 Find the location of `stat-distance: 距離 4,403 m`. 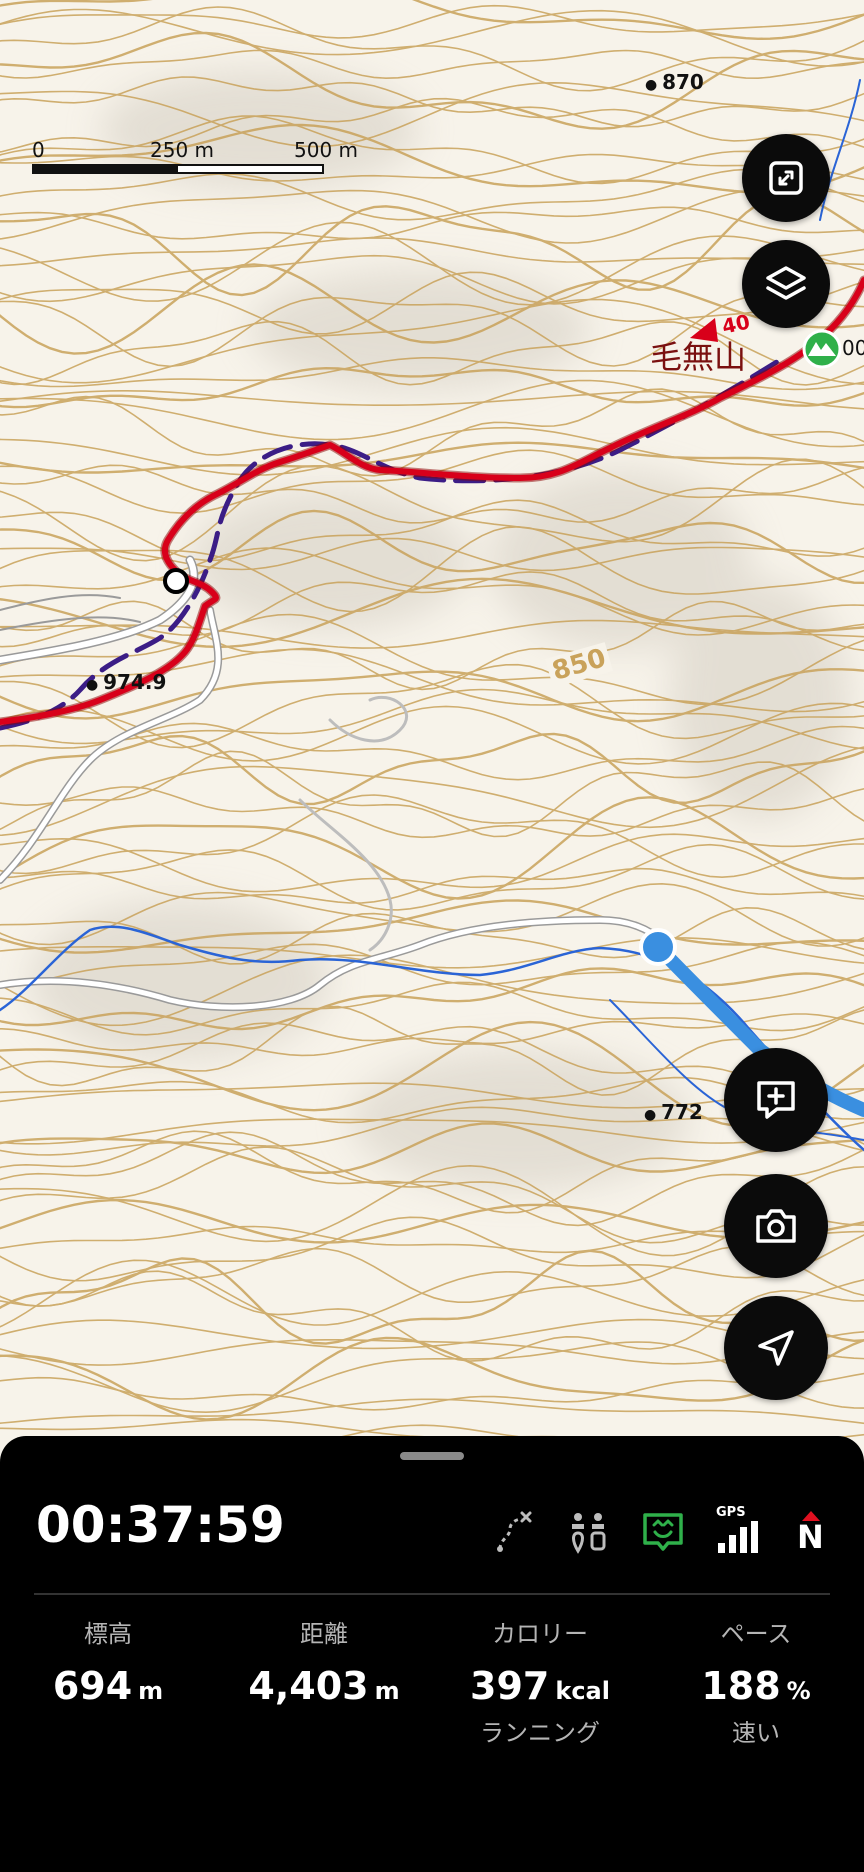

stat-distance: 距離 4,403 m is located at coordinates (324, 1683).